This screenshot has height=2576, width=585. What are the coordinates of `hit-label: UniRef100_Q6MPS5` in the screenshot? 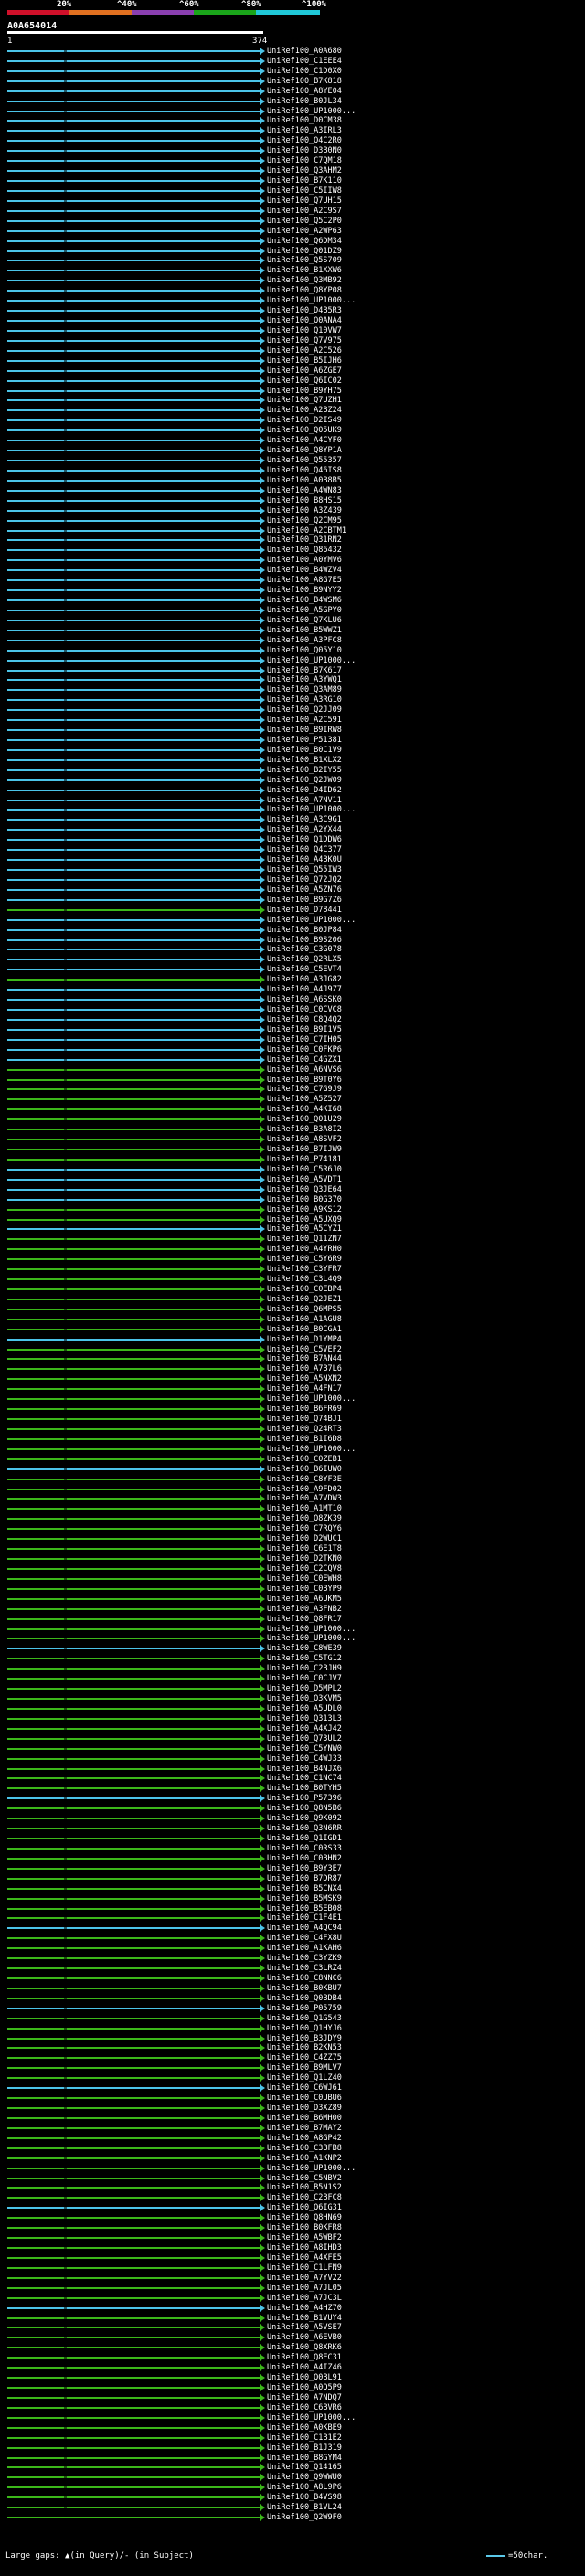 It's located at (304, 1309).